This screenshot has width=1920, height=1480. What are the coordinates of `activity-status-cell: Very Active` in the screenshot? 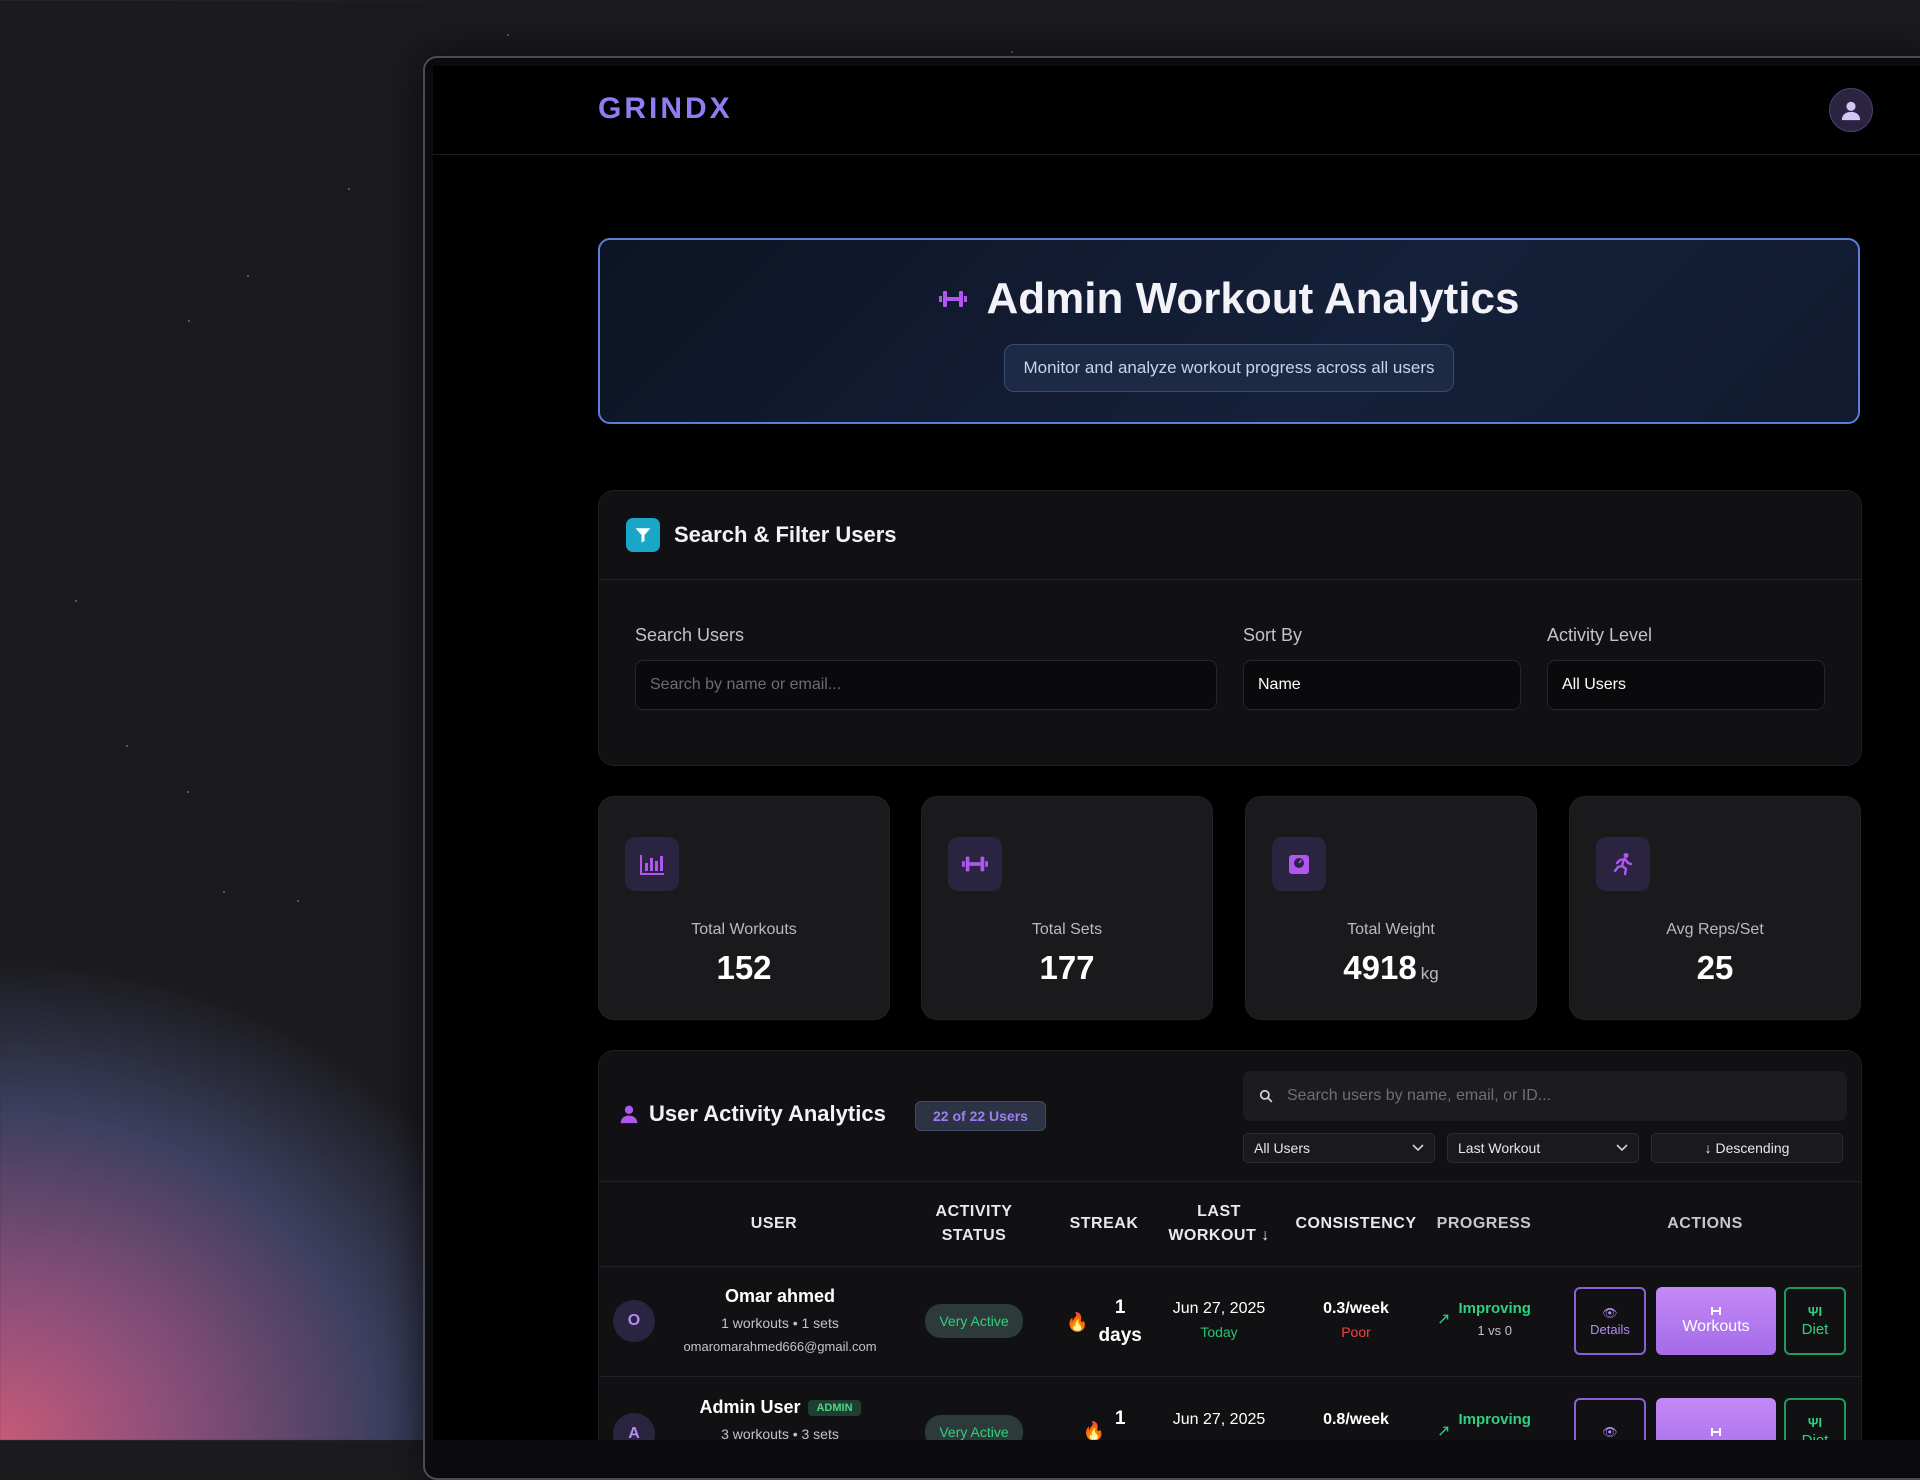 It's located at (974, 1427).